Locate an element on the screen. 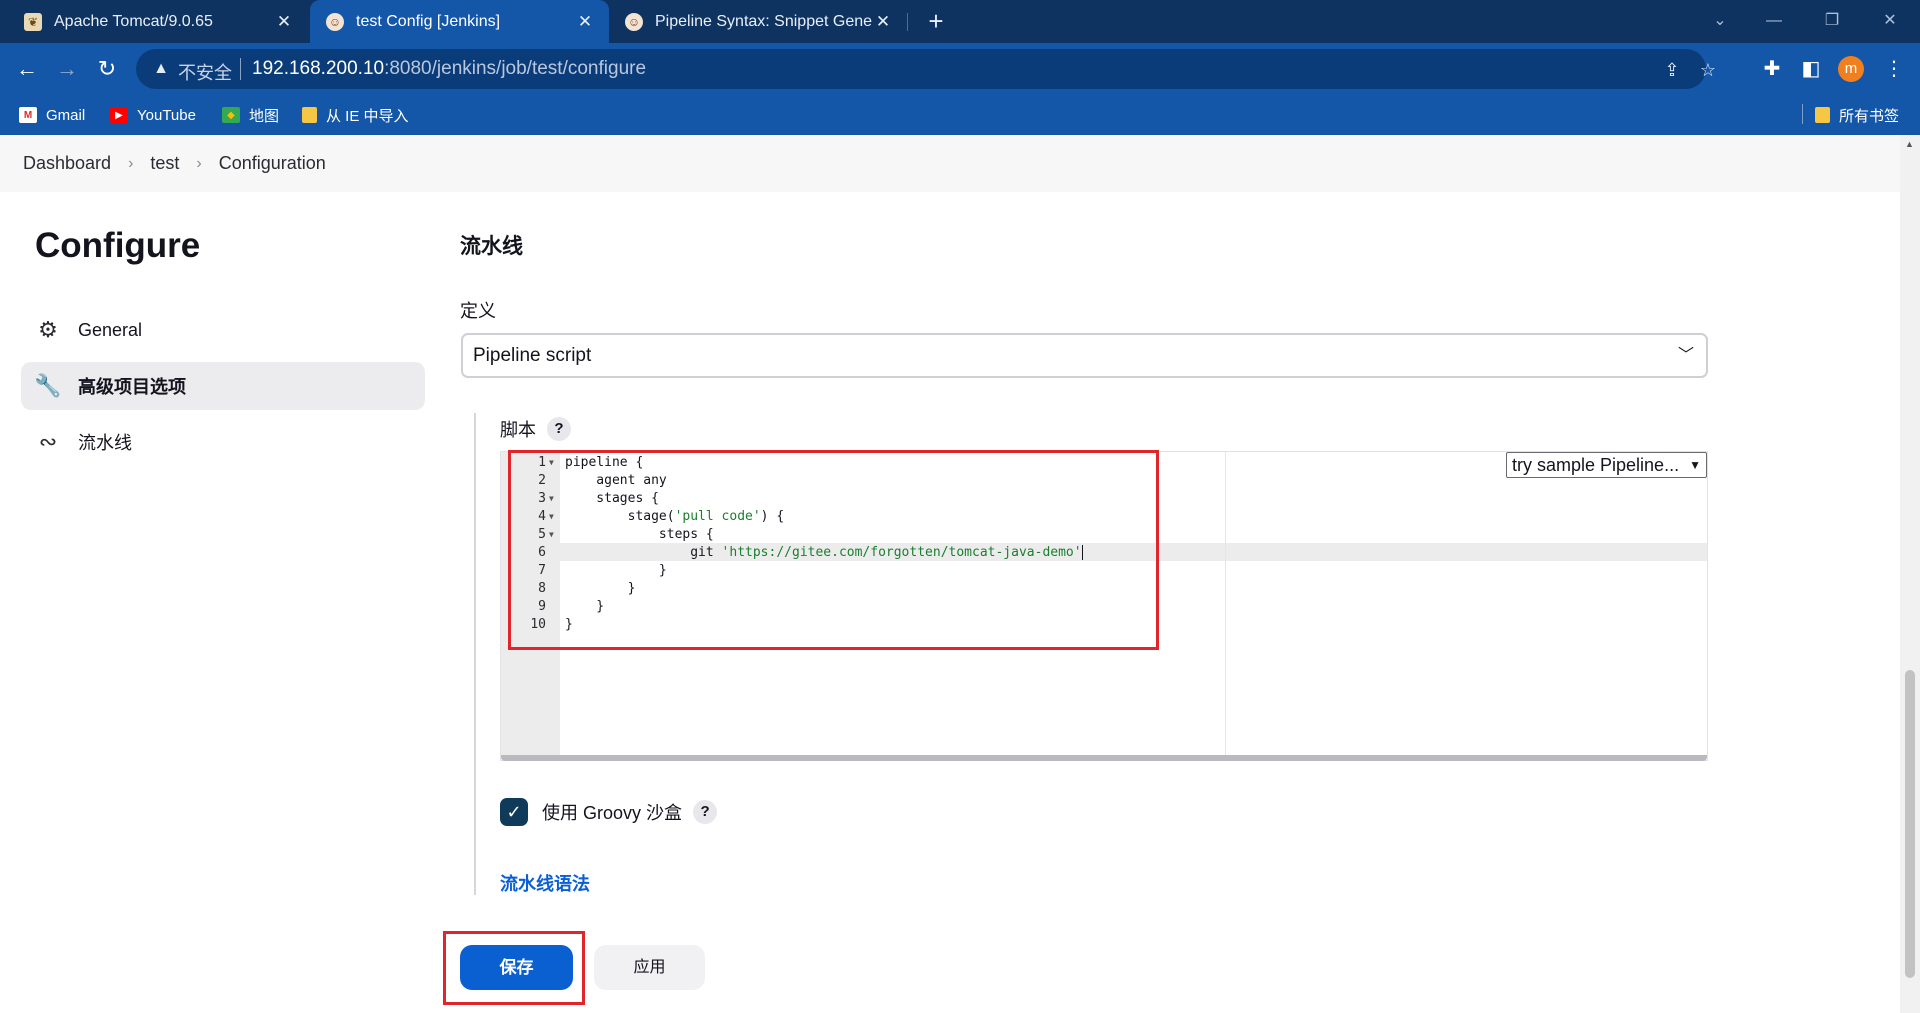  tab-pipeline-syntax: ☺ Pipeline Syntax: Snippet Gene ✕ is located at coordinates (759, 21).